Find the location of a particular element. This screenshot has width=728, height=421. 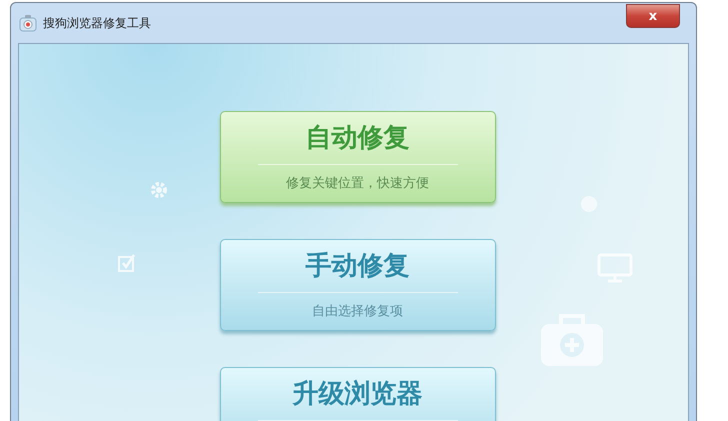

camera-icon is located at coordinates (28, 23).